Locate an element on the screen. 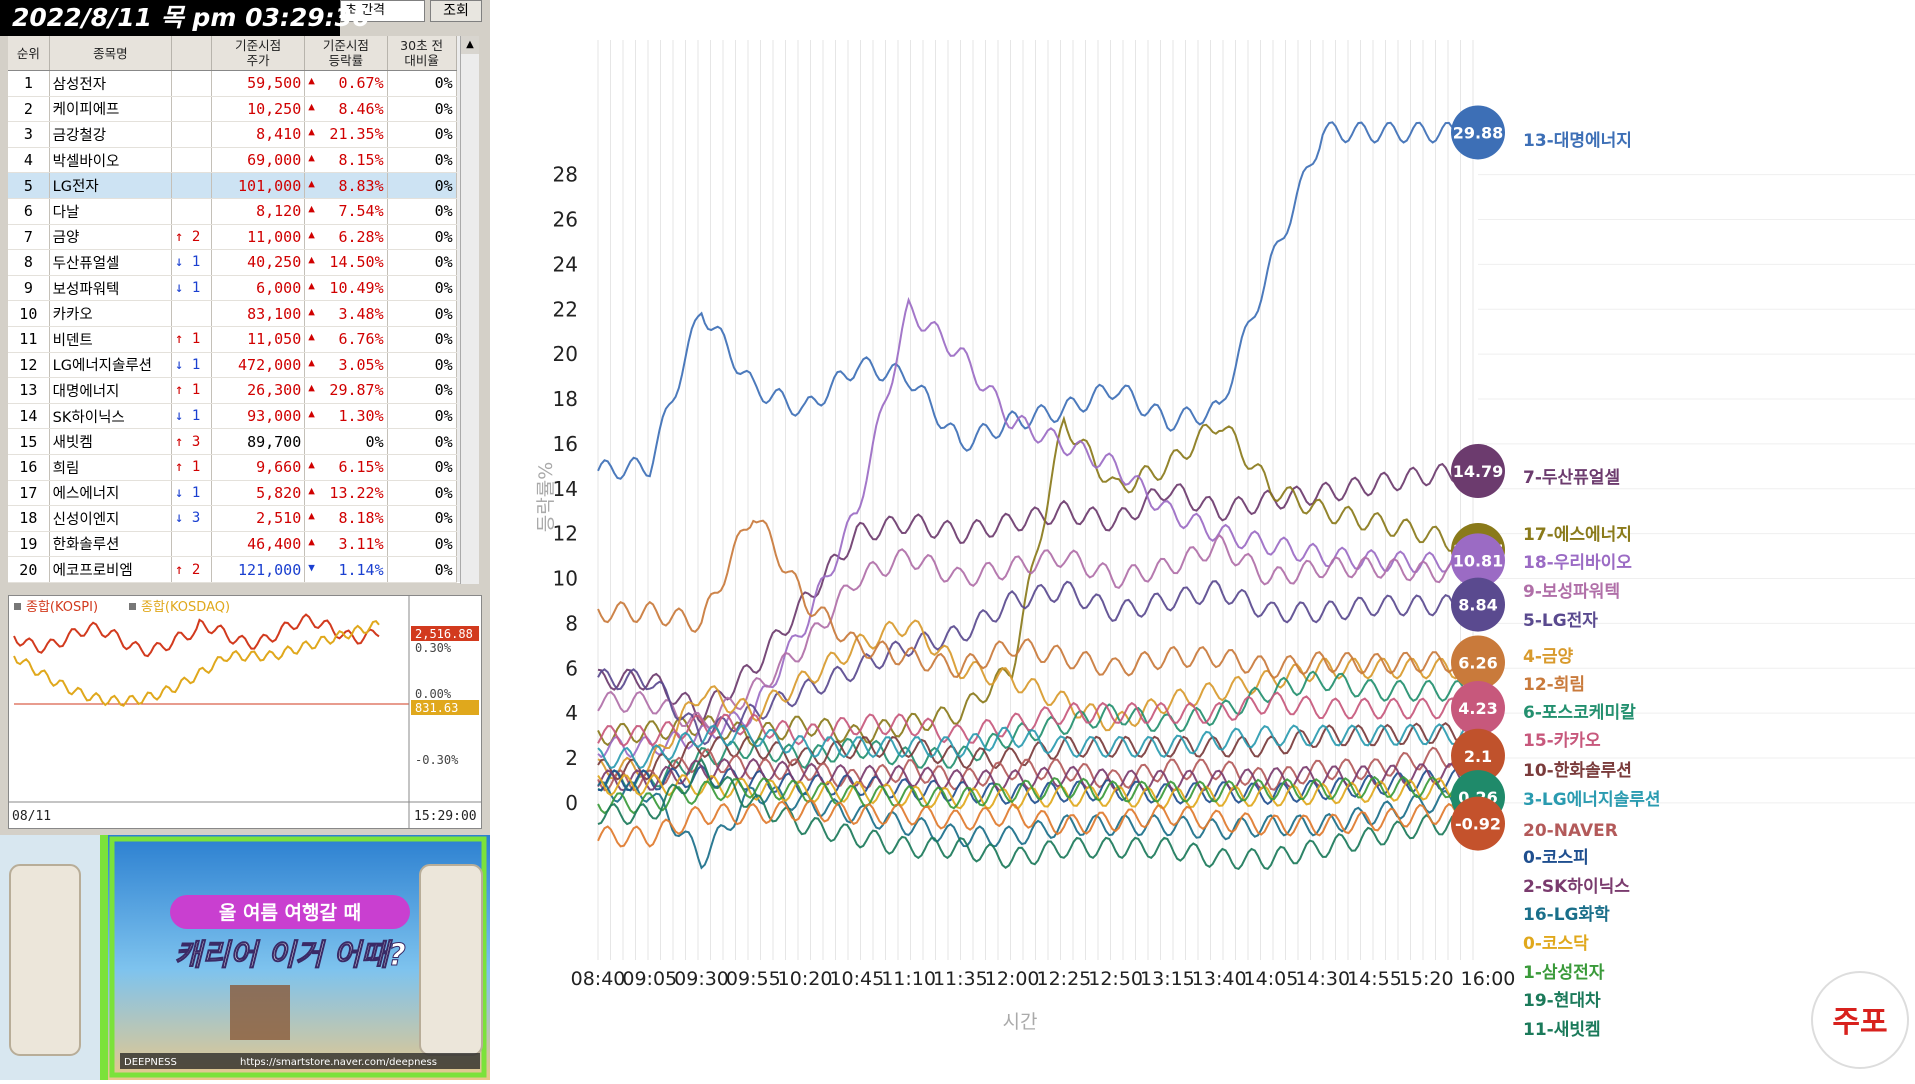 Image resolution: width=1915 pixels, height=1084 pixels. col-header-move is located at coordinates (191, 53).